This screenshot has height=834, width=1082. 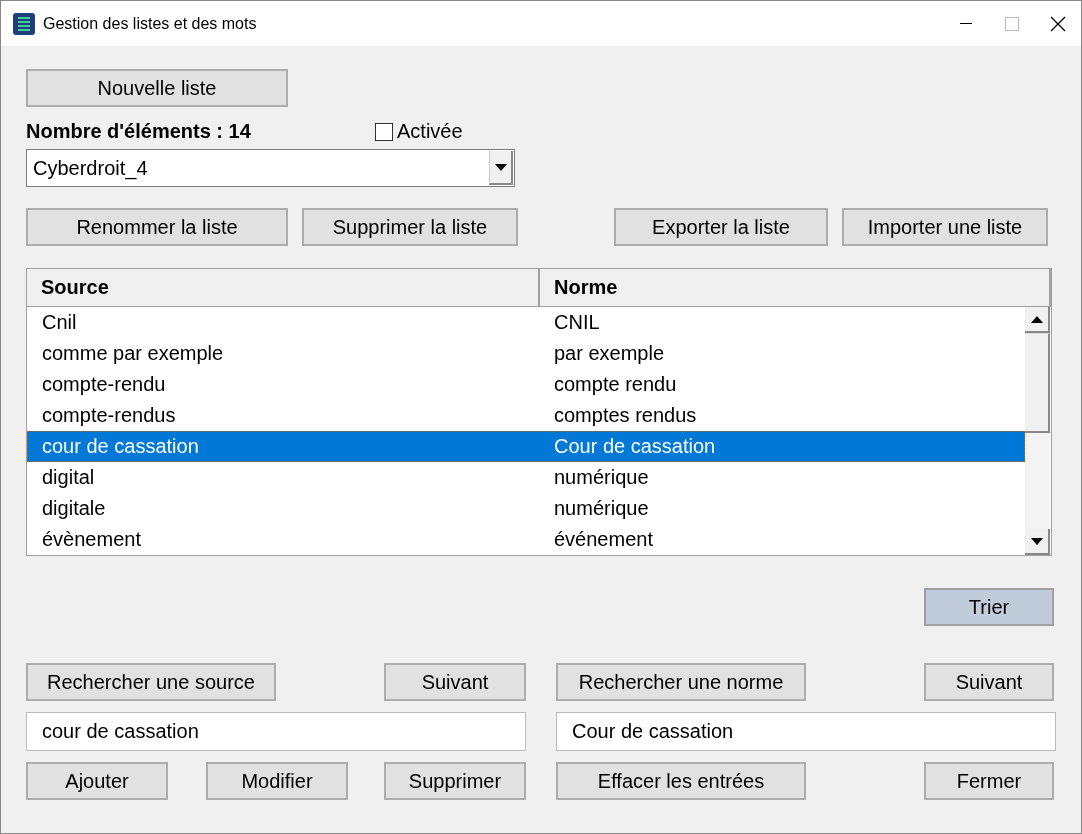 What do you see at coordinates (120, 446) in the screenshot?
I see `table-cell-text: cour de cassation` at bounding box center [120, 446].